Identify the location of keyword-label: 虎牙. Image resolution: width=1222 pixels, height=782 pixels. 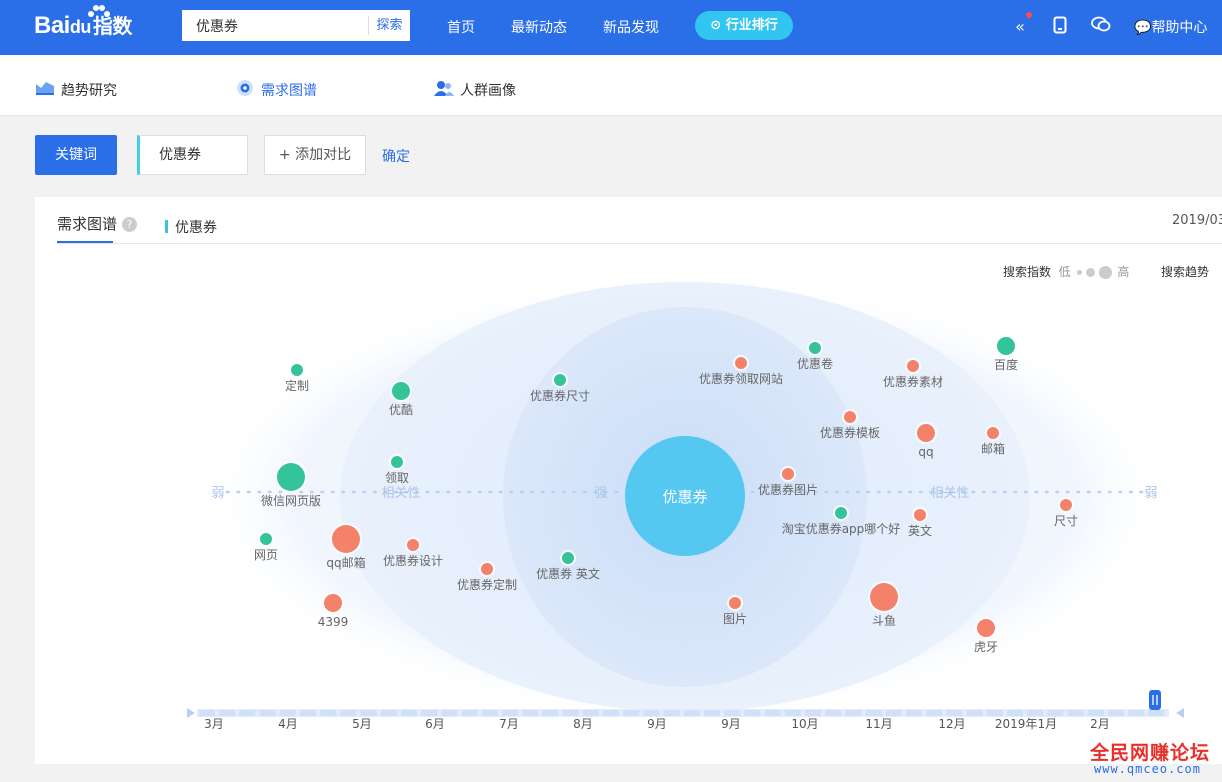
(986, 647).